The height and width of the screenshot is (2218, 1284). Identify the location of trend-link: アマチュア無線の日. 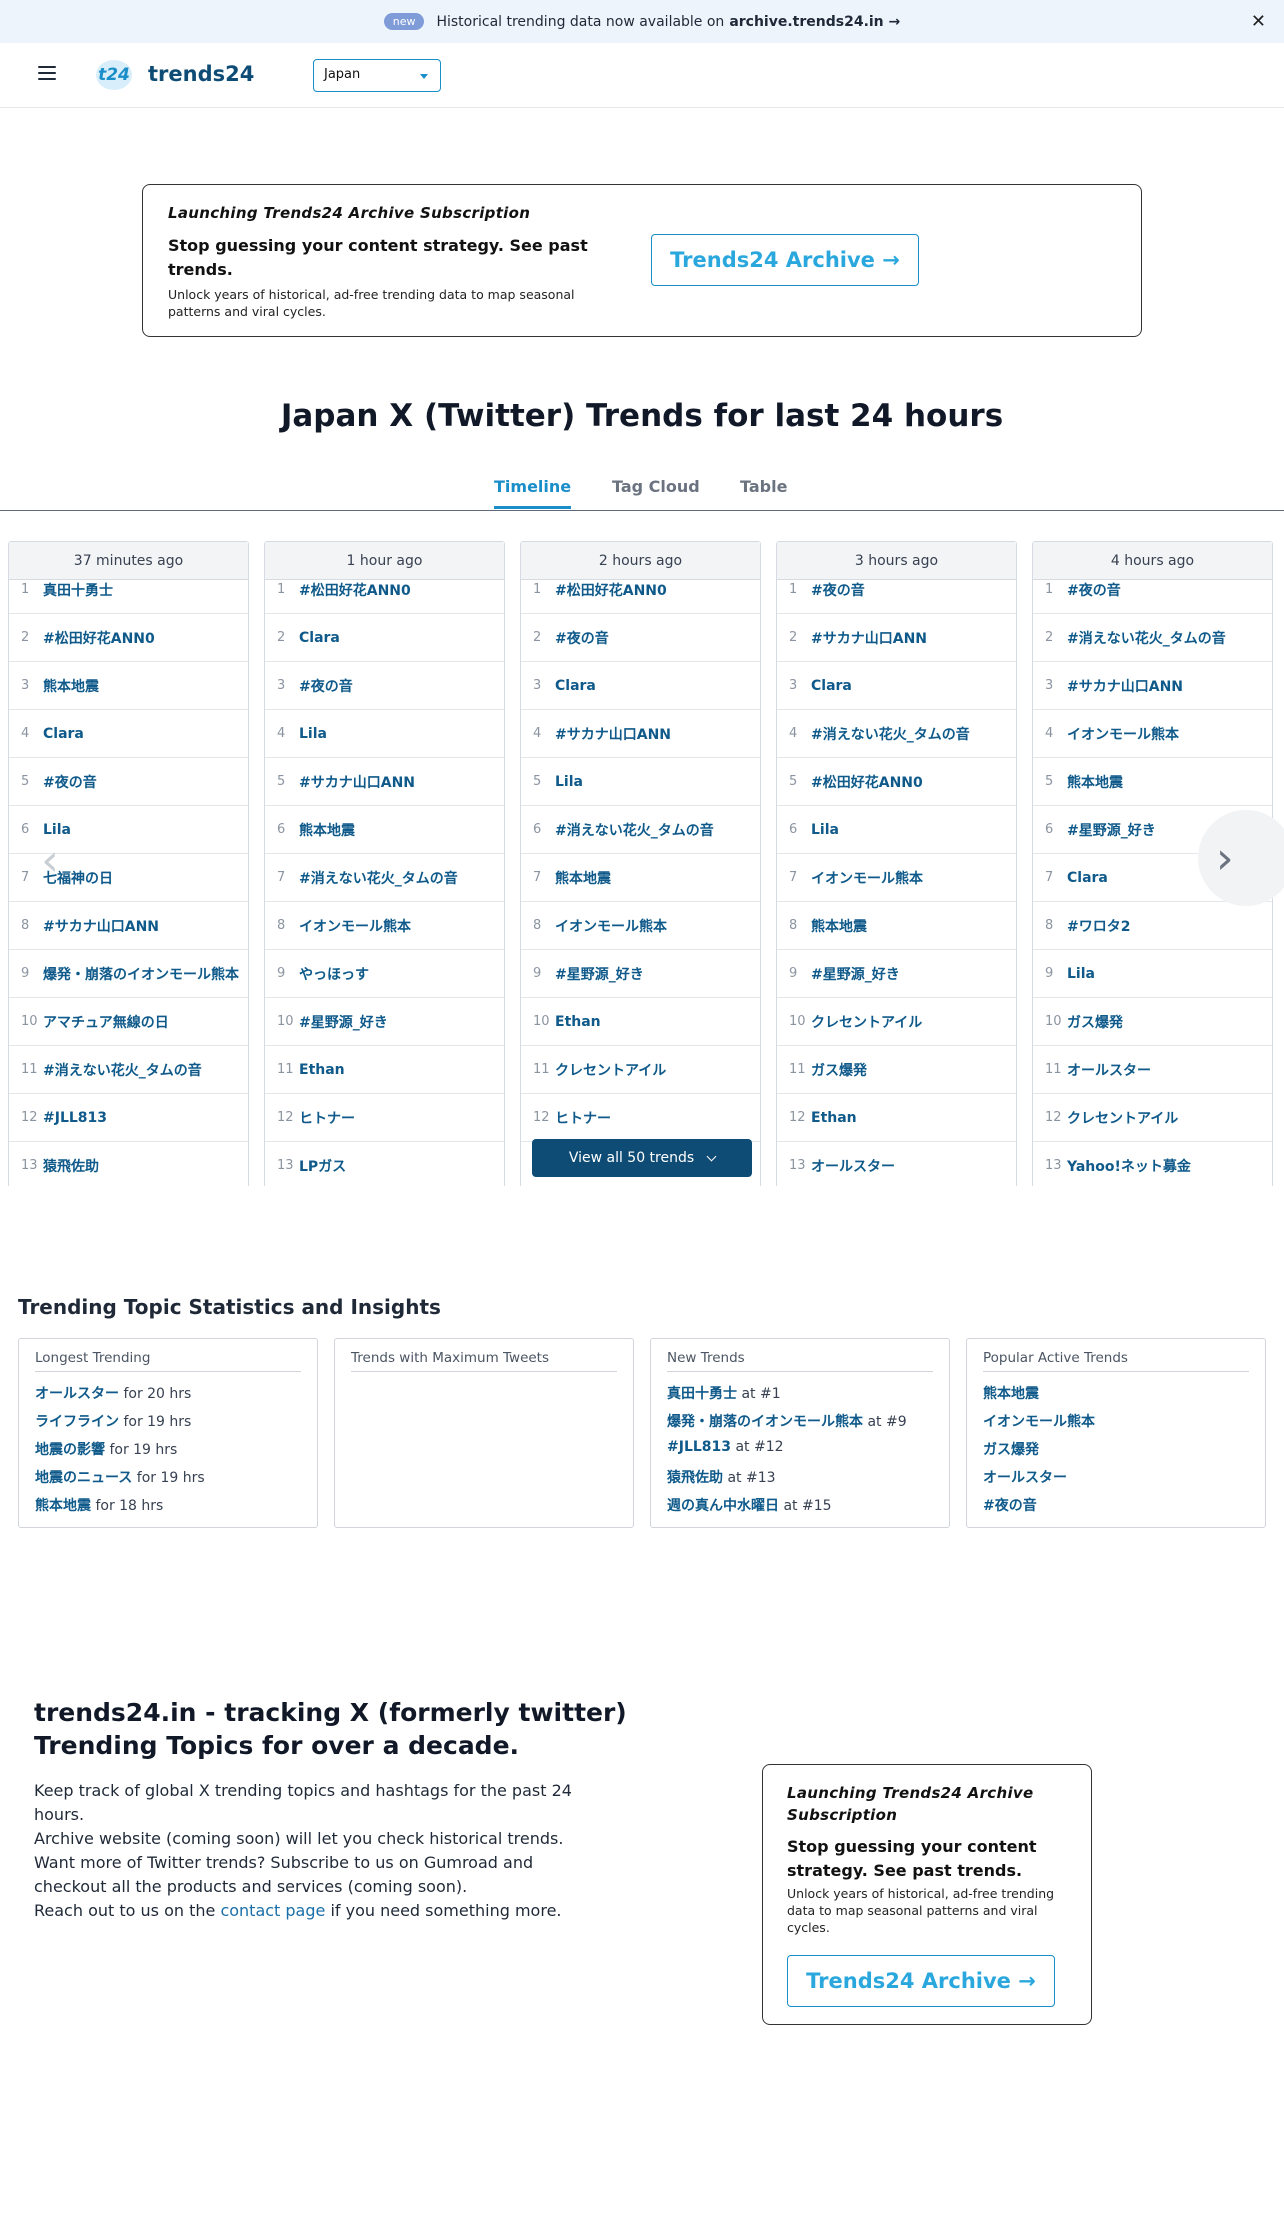
(106, 1022).